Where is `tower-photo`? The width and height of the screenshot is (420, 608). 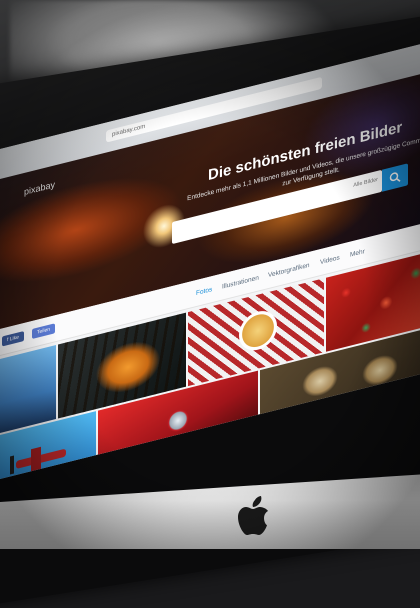
tower-photo is located at coordinates (28, 389).